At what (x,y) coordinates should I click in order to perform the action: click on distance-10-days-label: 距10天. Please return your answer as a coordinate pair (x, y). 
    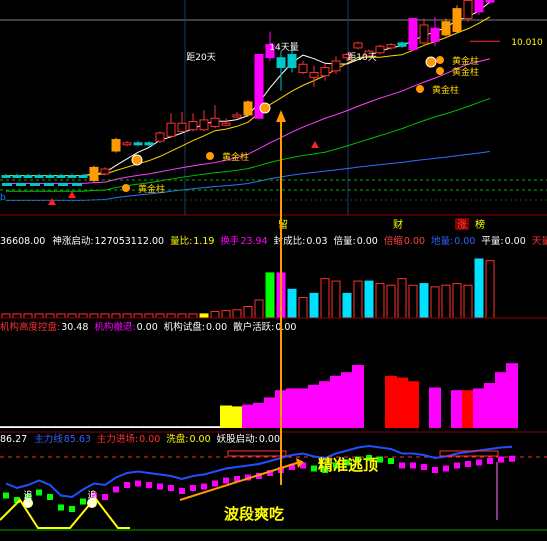
    Looking at the image, I should click on (361, 57).